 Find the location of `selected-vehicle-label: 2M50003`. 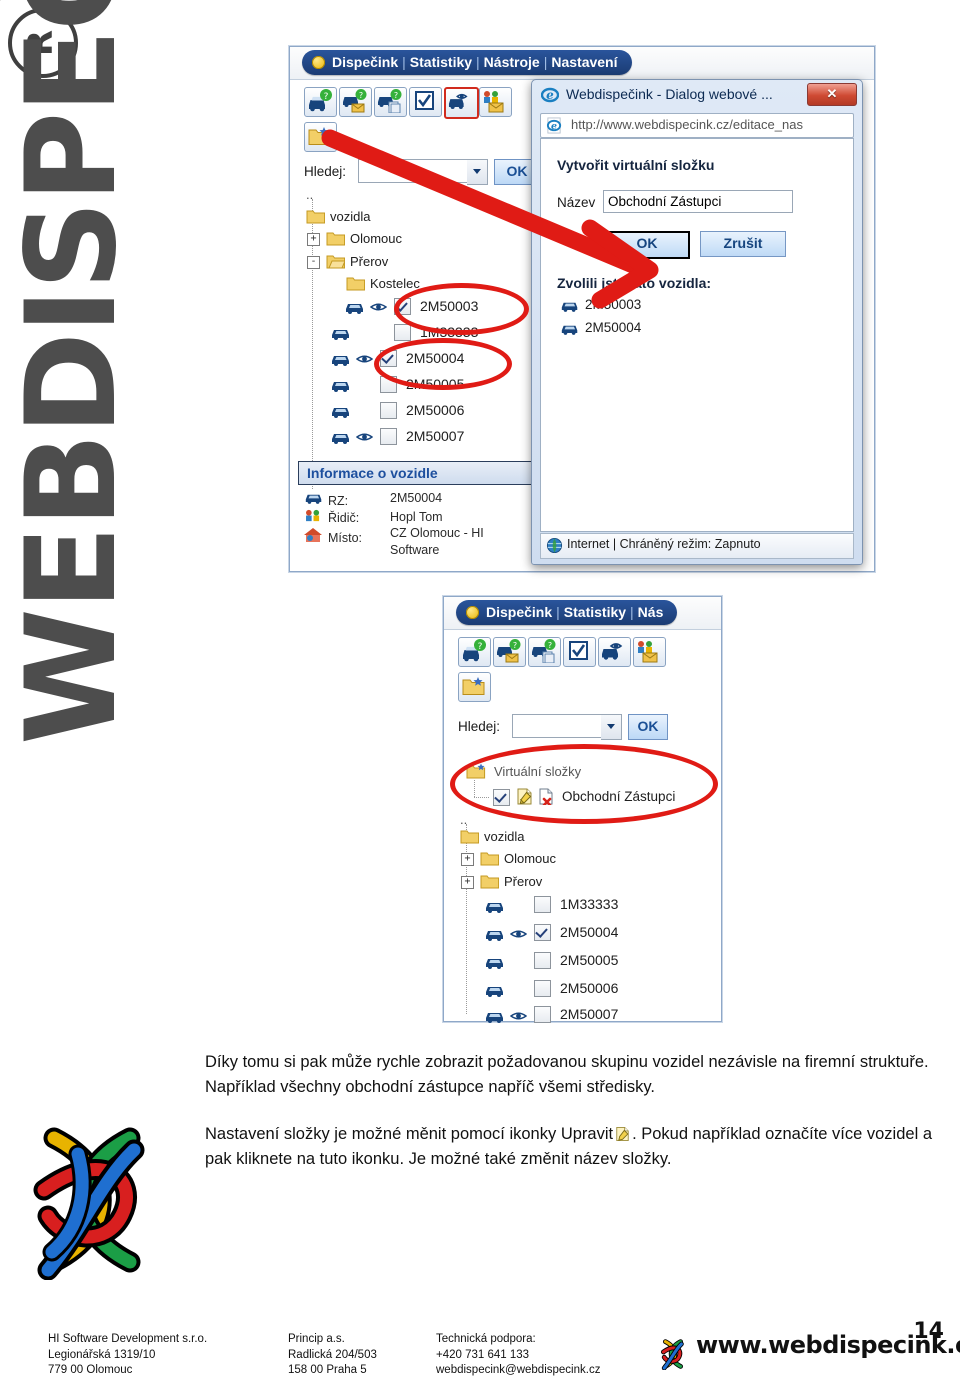

selected-vehicle-label: 2M50003 is located at coordinates (613, 304).